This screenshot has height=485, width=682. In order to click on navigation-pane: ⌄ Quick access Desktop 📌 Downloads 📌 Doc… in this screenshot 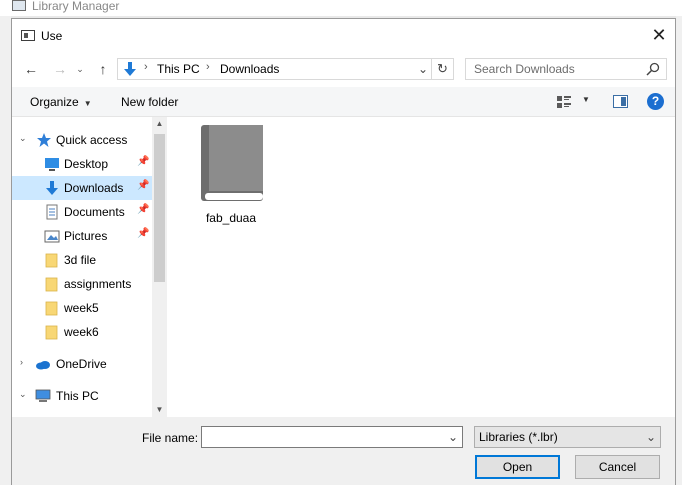, I will do `click(89, 267)`.